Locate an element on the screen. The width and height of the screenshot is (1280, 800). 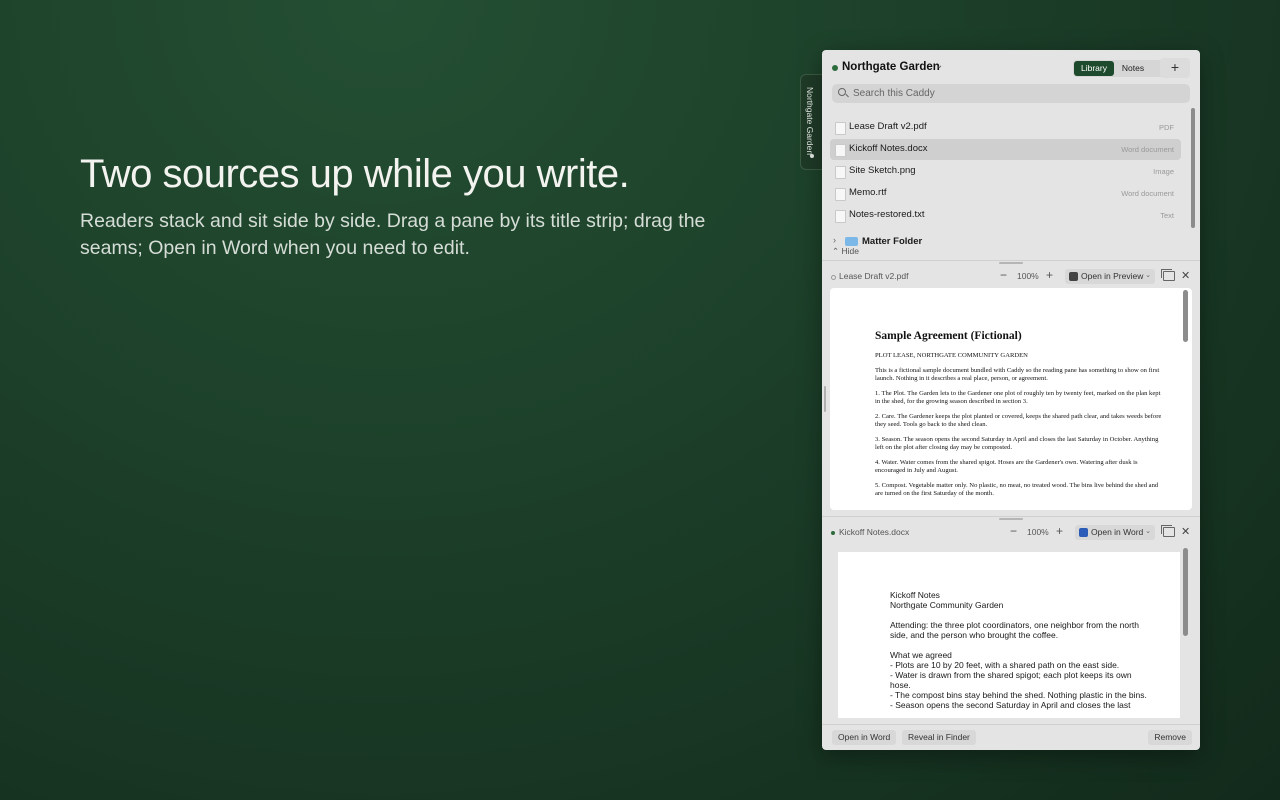
segment-notes: Notes is located at coordinates (1133, 68).